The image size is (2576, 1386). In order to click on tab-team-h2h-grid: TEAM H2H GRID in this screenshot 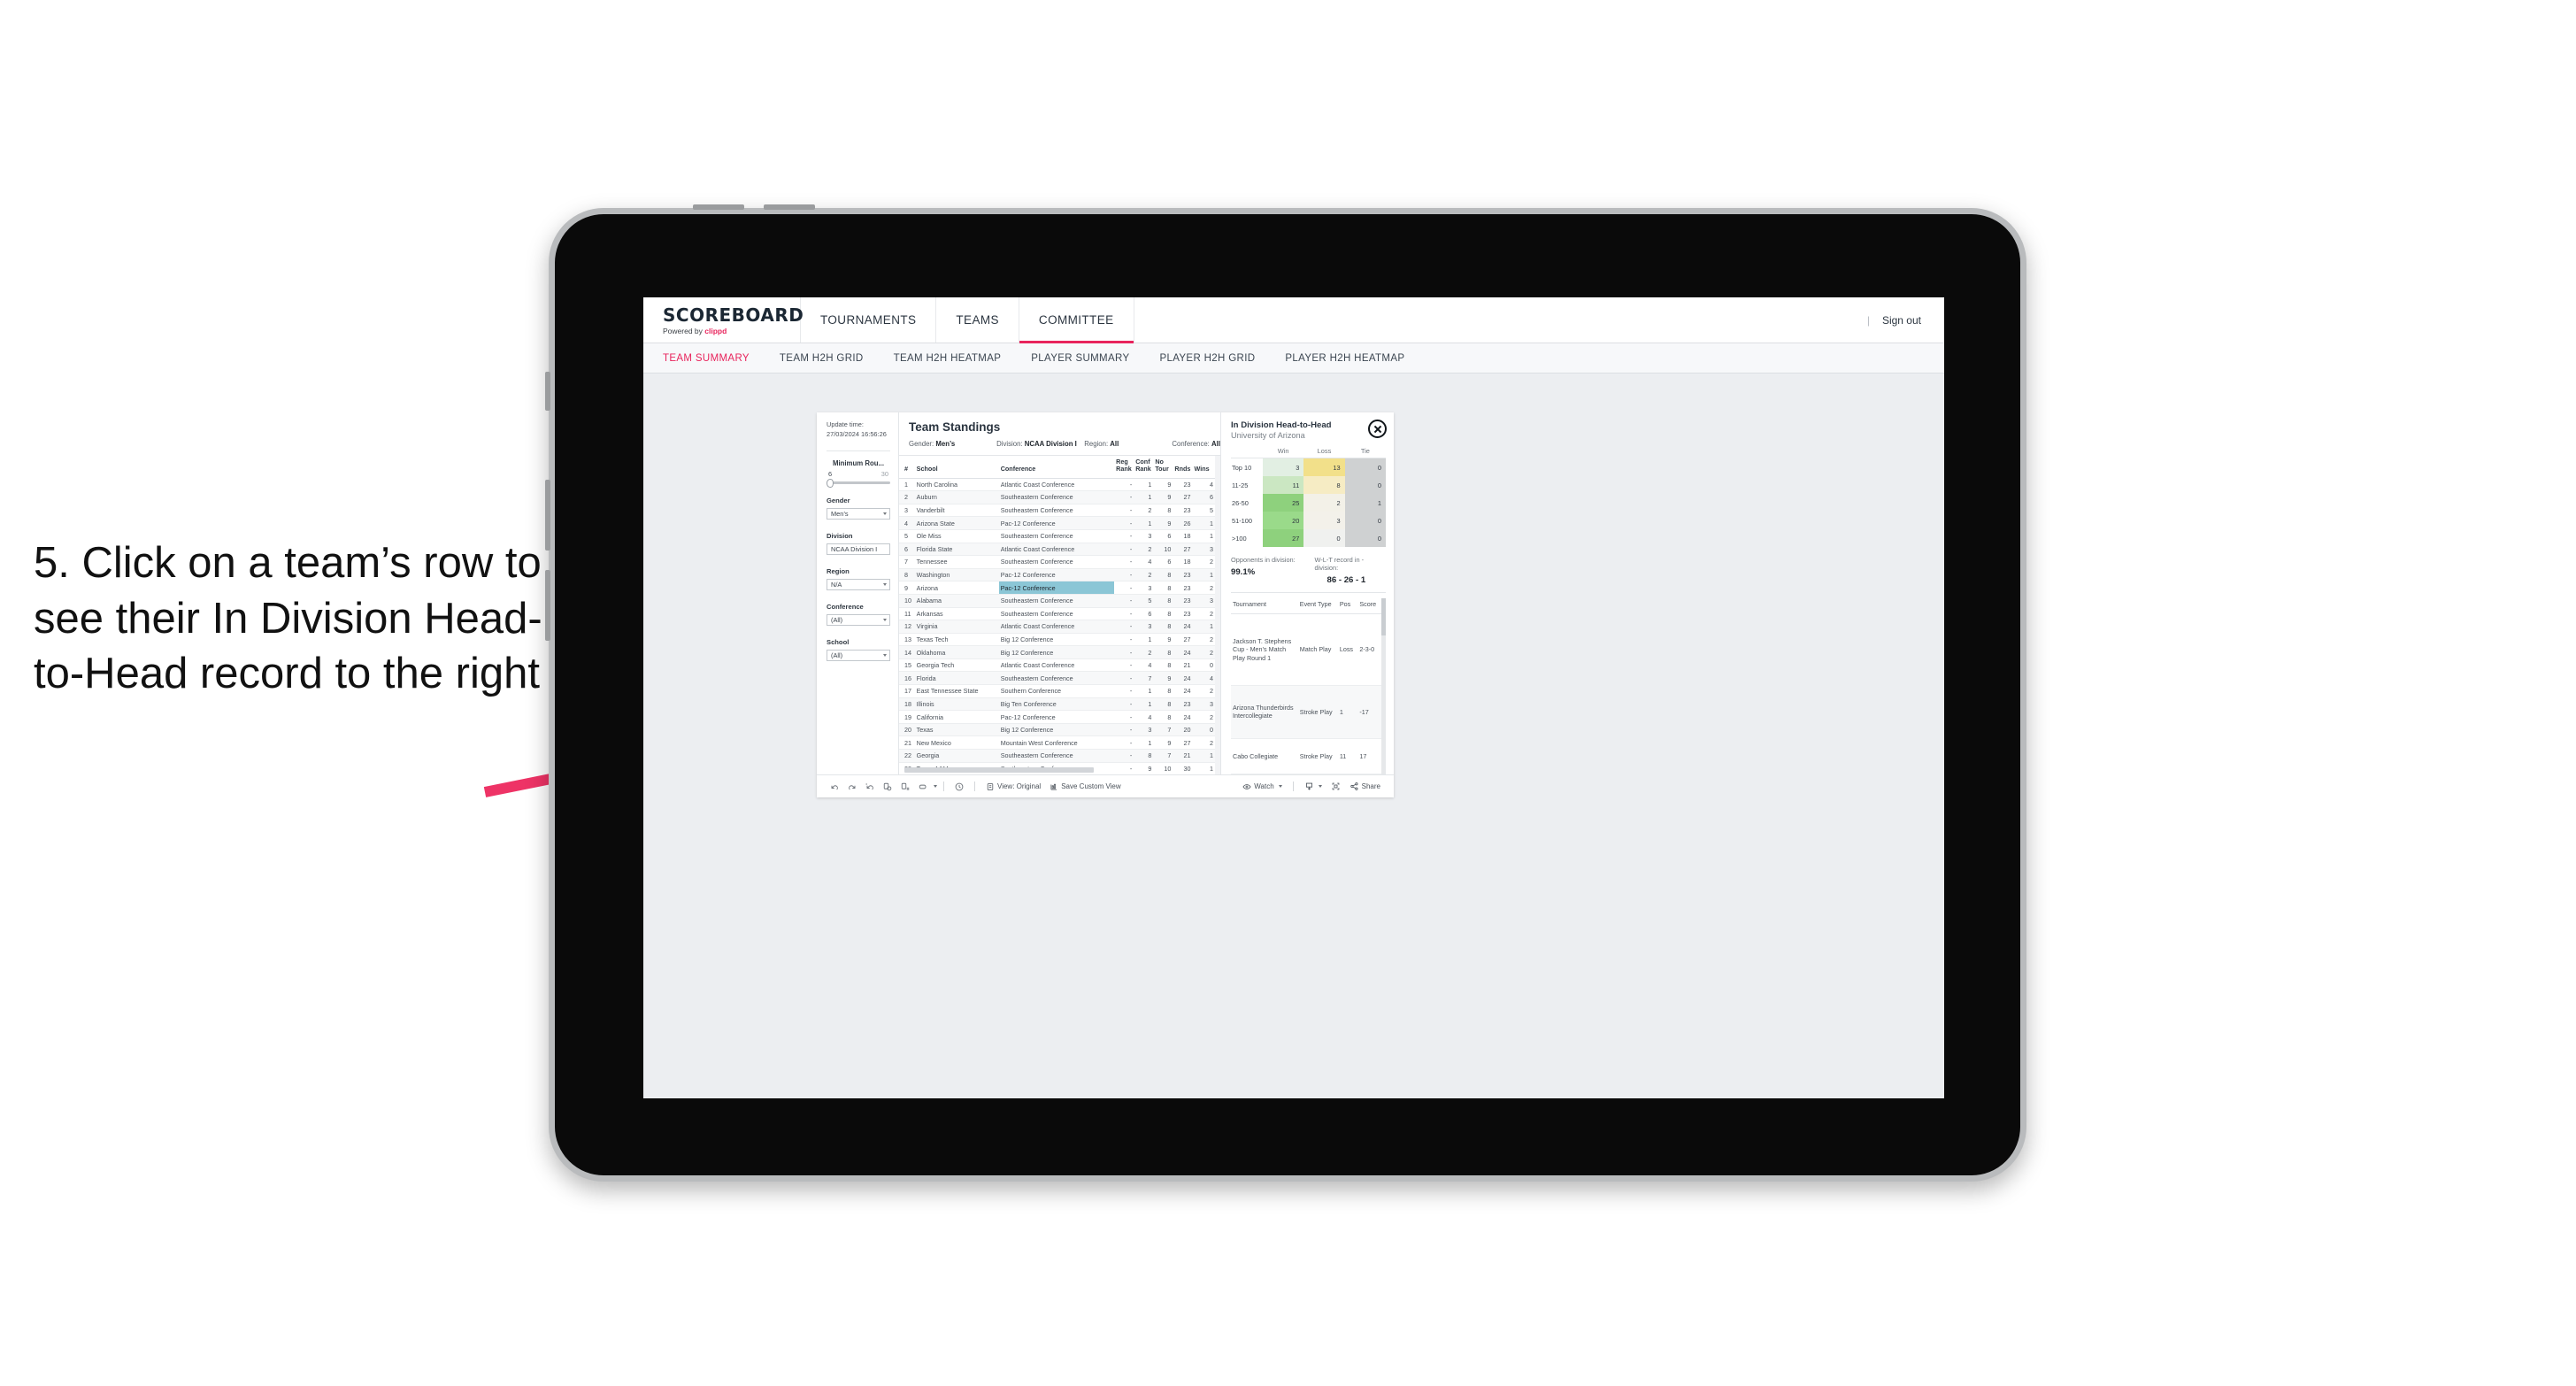, I will do `click(822, 359)`.